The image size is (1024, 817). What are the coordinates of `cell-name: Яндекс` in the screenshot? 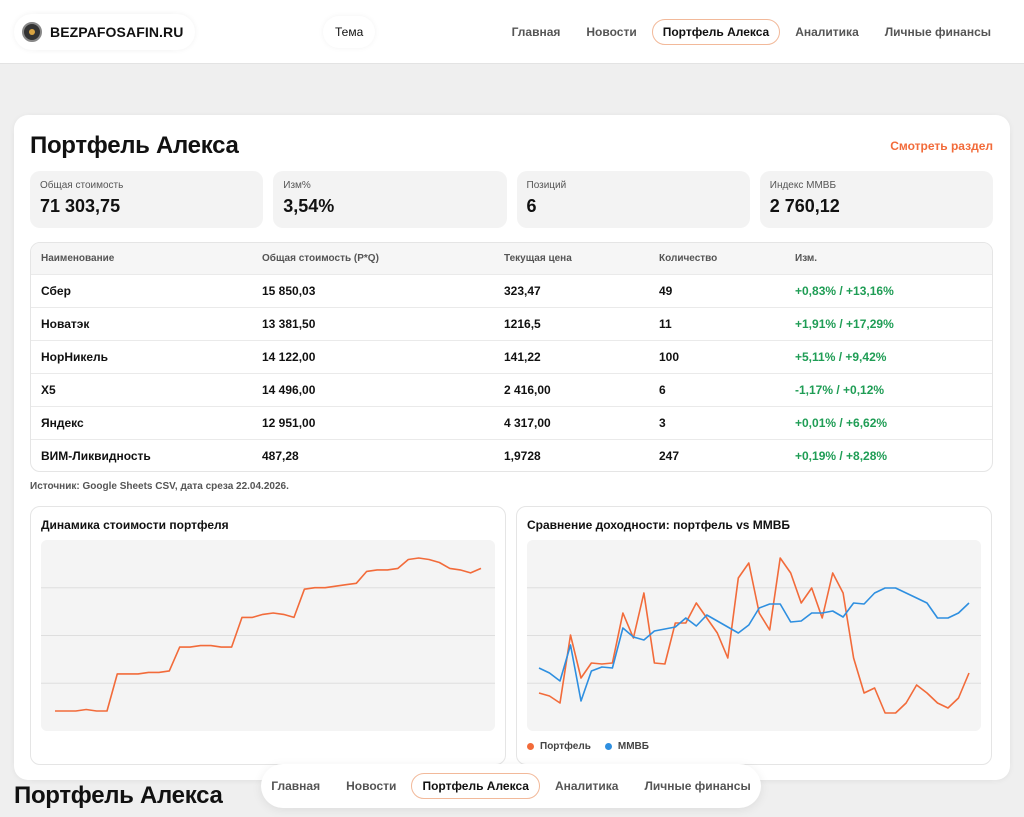 It's located at (141, 422).